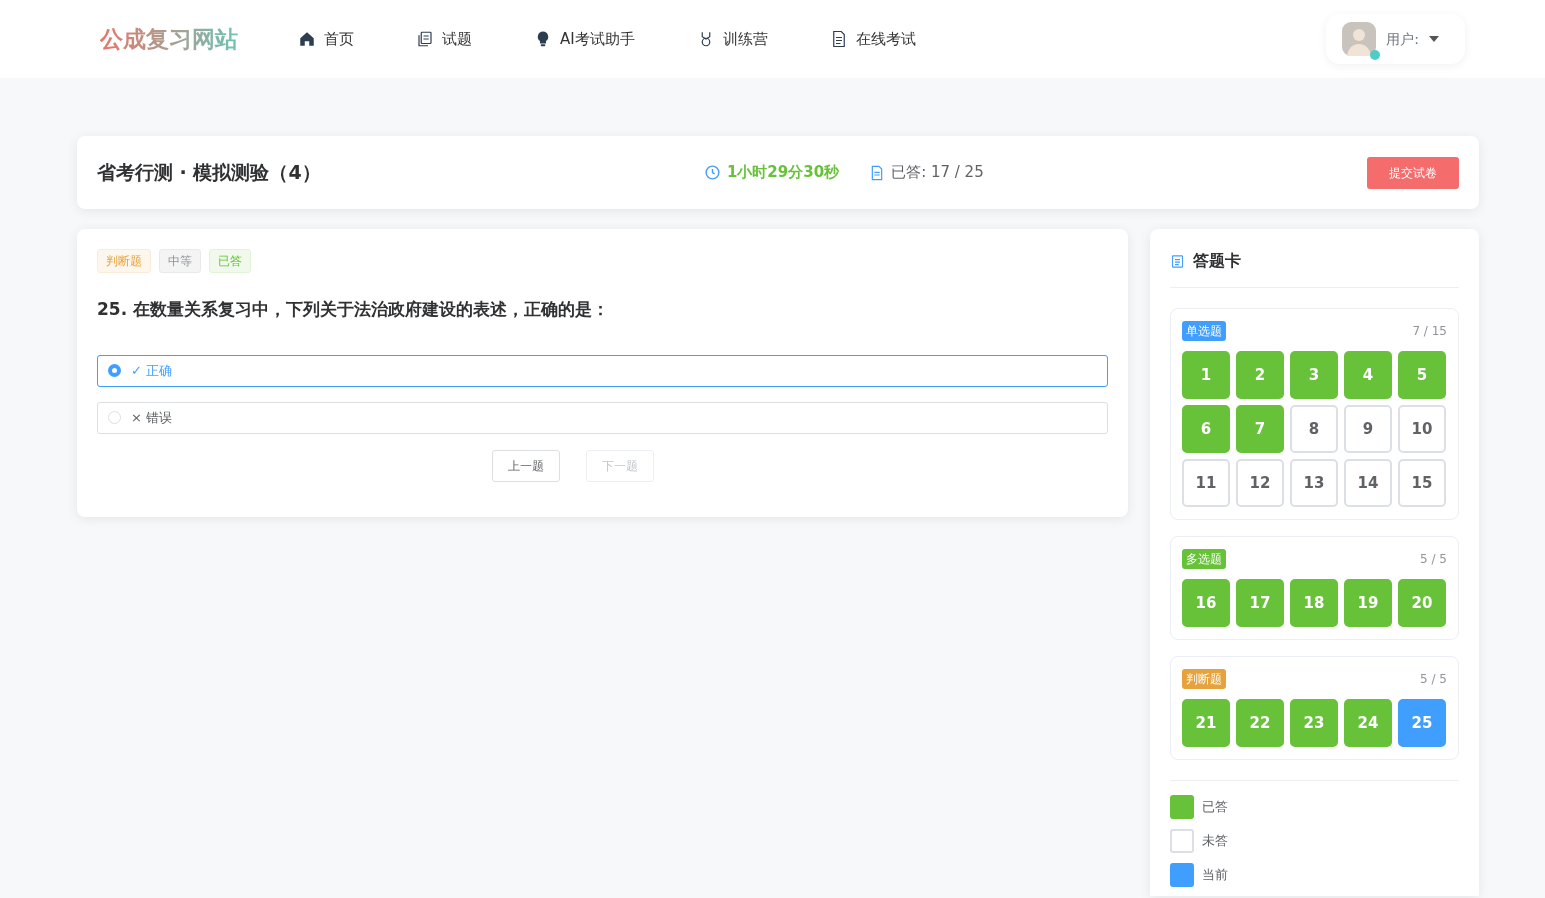 Image resolution: width=1545 pixels, height=898 pixels. I want to click on answer-option: ✓ 正确, so click(602, 370).